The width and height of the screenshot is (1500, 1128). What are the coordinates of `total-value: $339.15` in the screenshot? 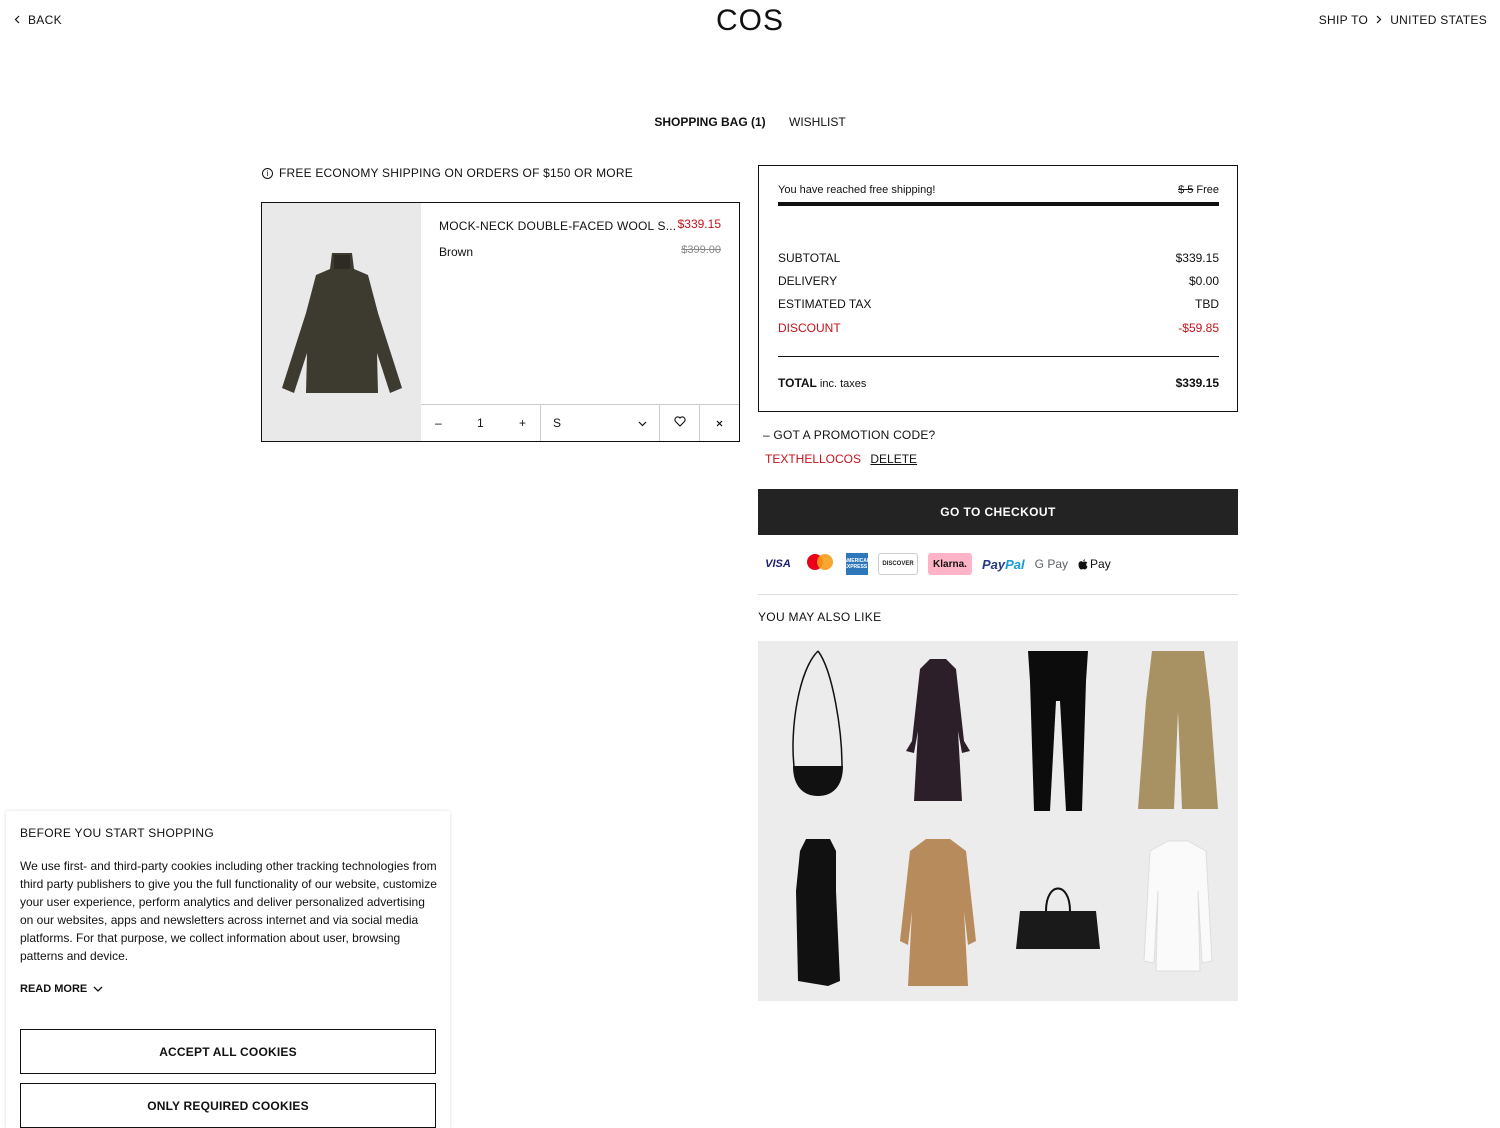 It's located at (1197, 383).